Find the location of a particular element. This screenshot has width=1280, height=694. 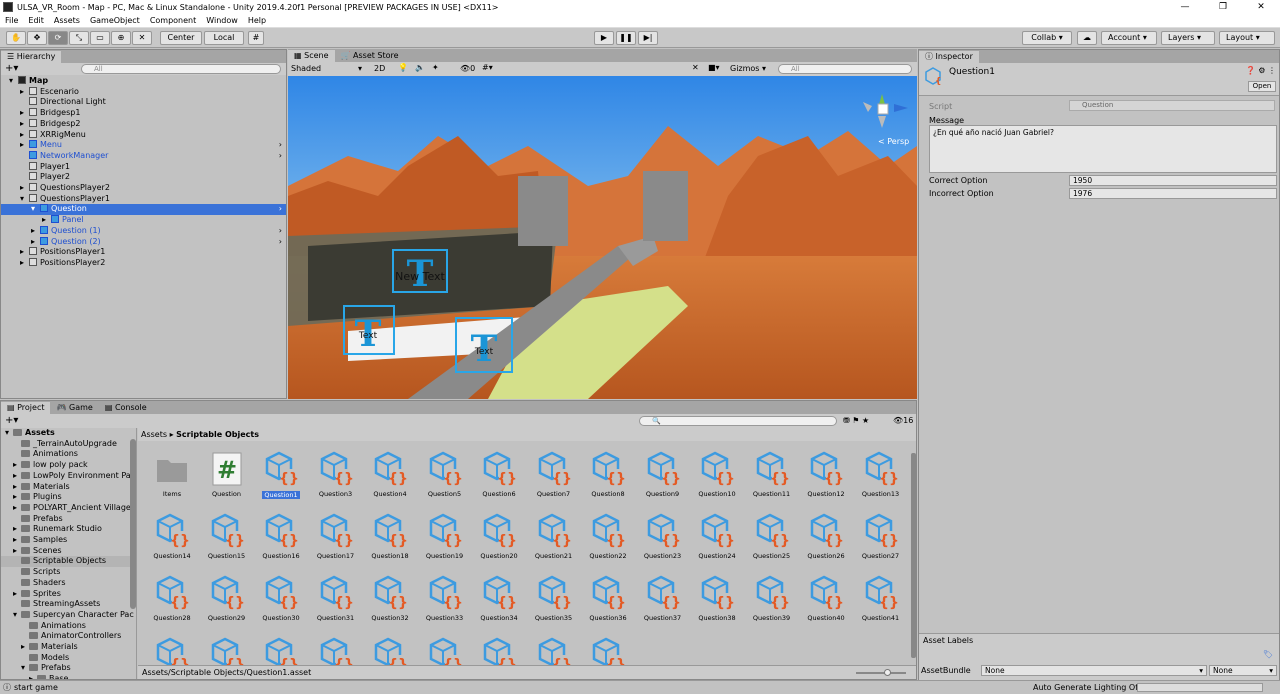

asset-item: {} Question23 is located at coordinates (663, 536).